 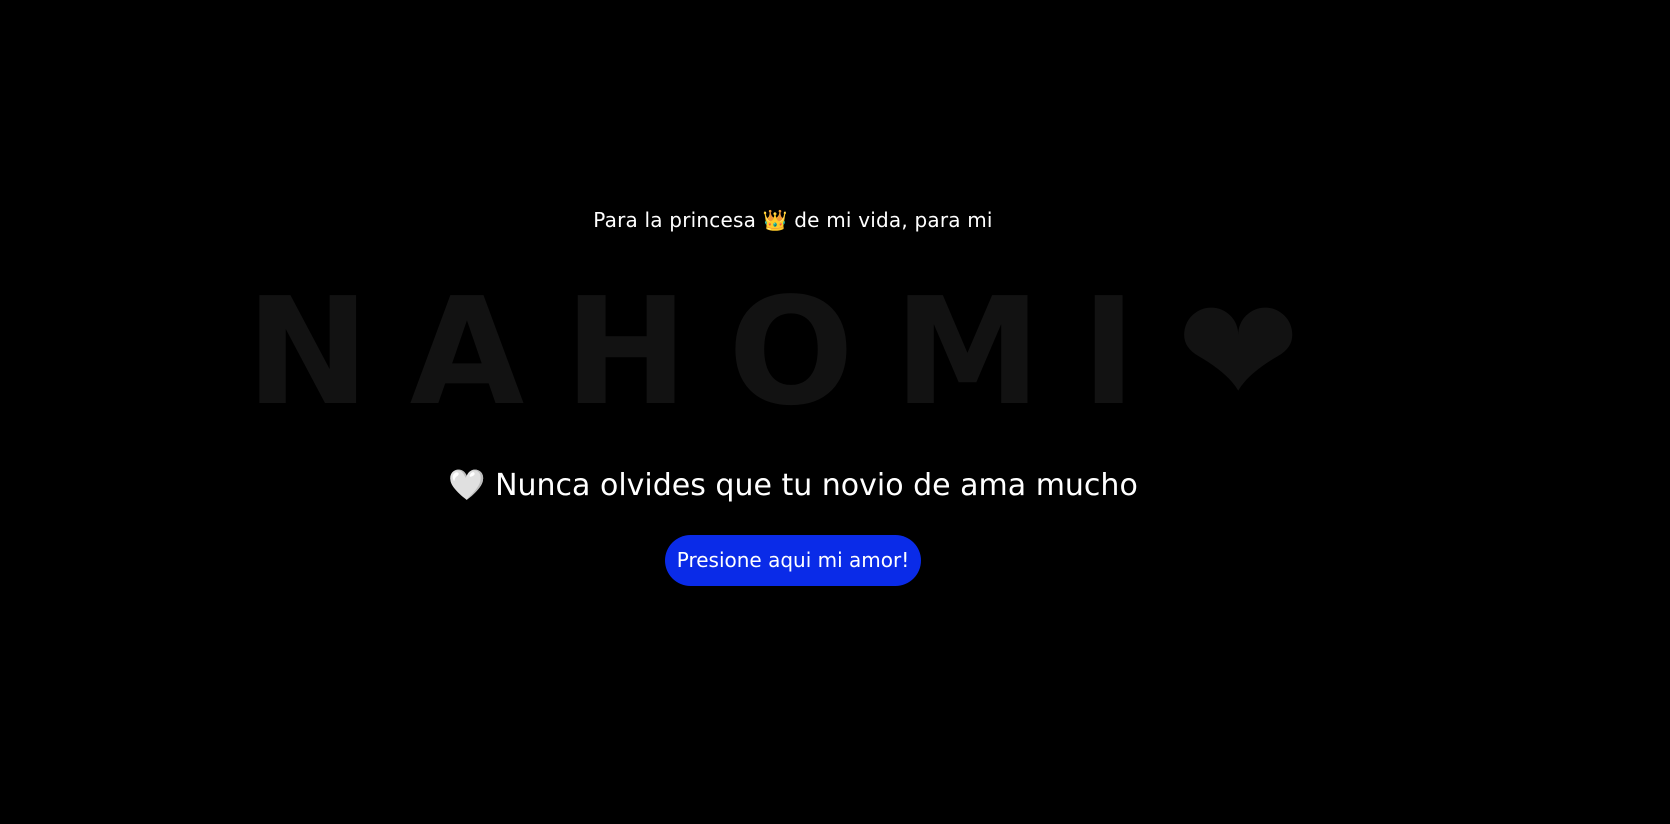 I want to click on button-container: Presione aqui mi amor!, so click(x=793, y=560).